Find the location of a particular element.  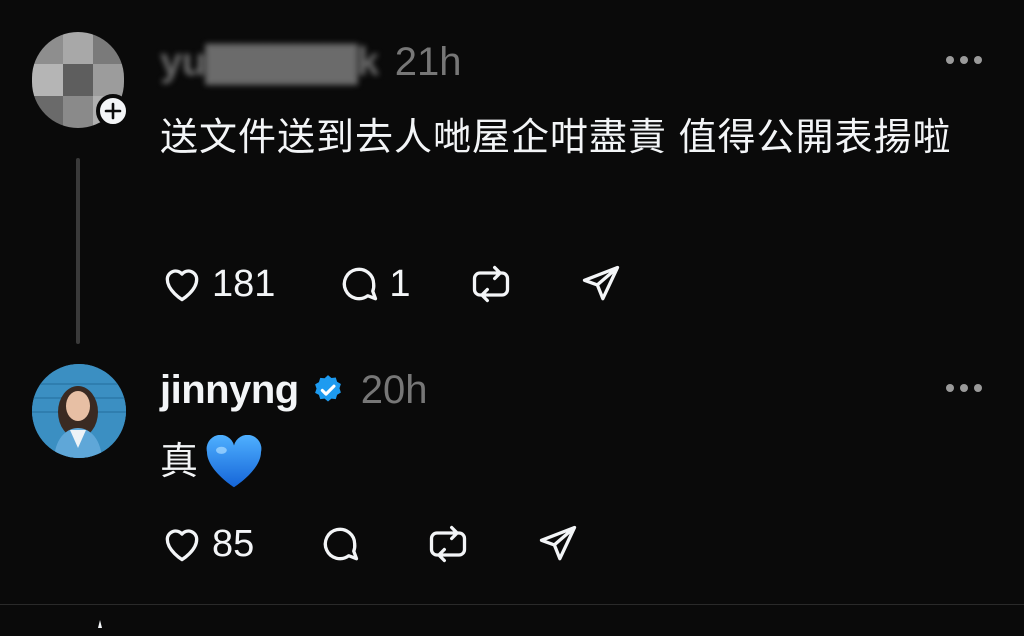

verified-badge-icon is located at coordinates (327, 388).